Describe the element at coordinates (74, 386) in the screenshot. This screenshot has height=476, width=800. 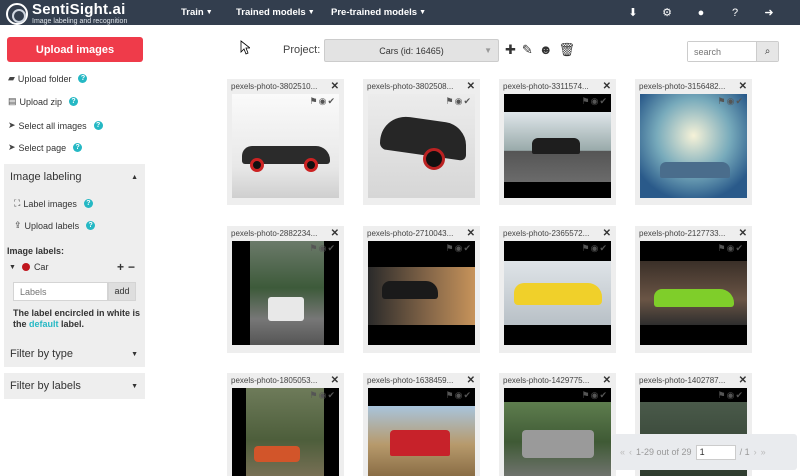
I see `filter-by-labels-panel: Filter by labels ▼` at that location.